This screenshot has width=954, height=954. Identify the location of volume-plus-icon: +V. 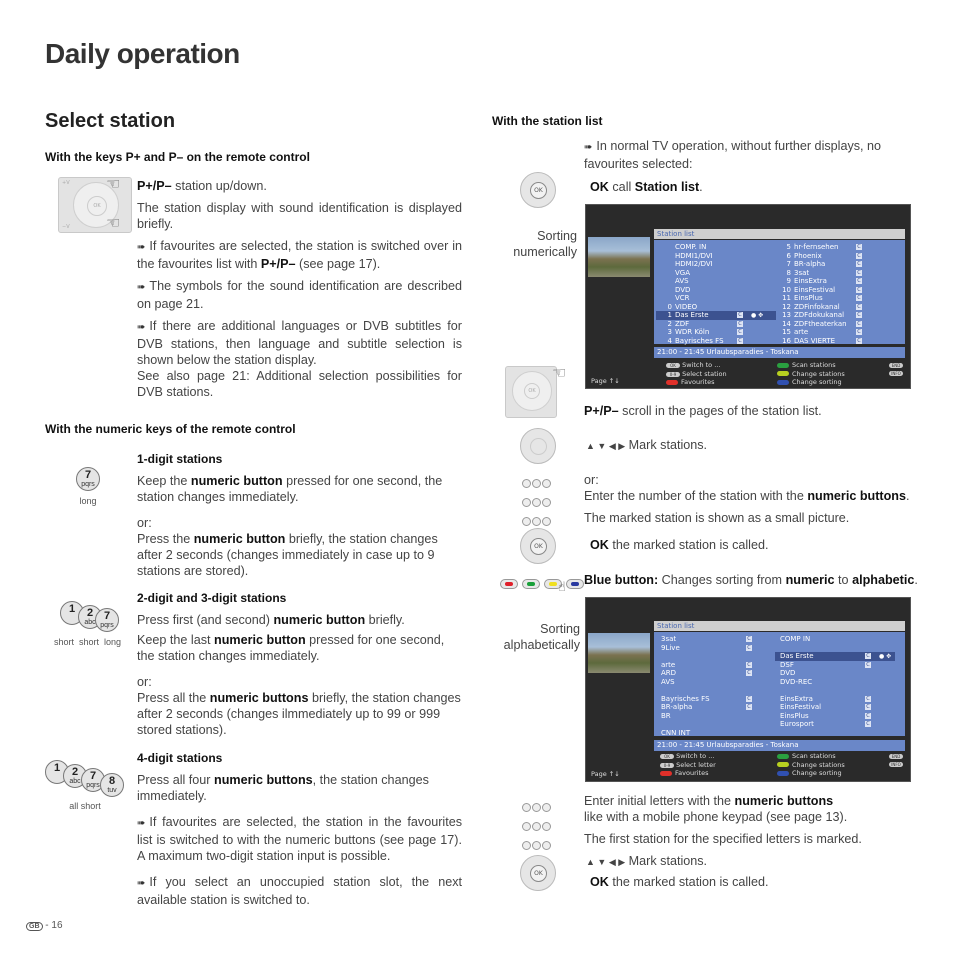
(66, 183).